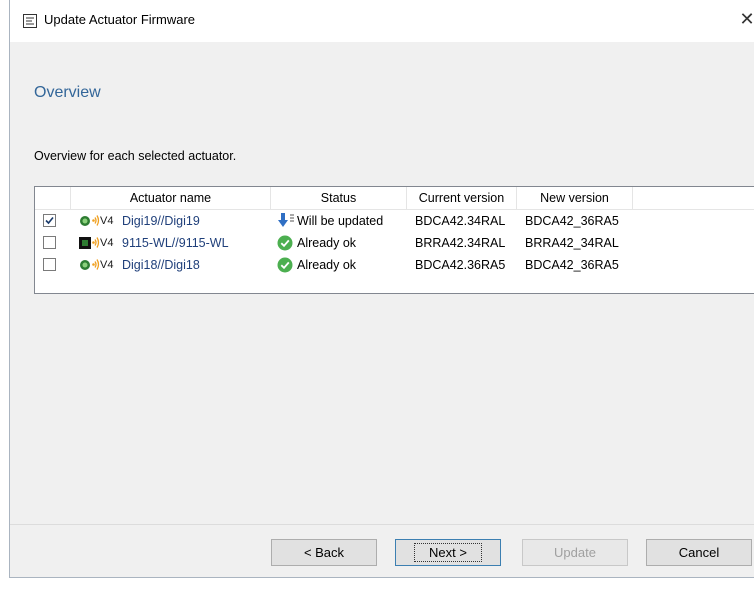 The width and height of the screenshot is (754, 590). Describe the element at coordinates (575, 198) in the screenshot. I see `header-new-version: New version` at that location.